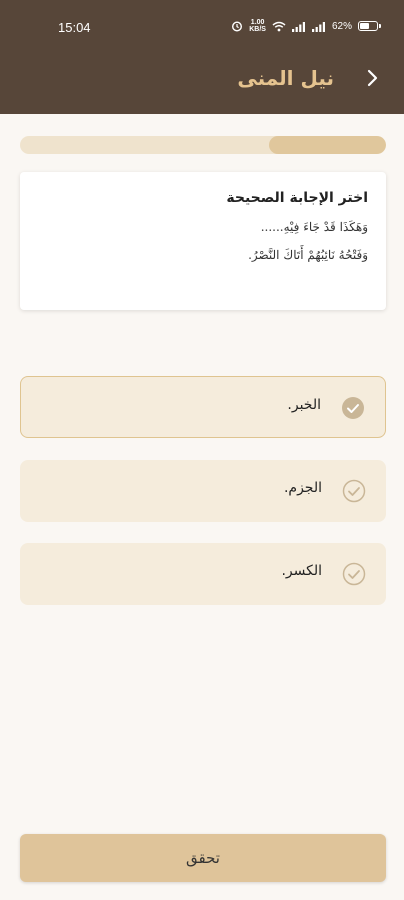 This screenshot has width=404, height=900. I want to click on status-time: 15:04, so click(74, 27).